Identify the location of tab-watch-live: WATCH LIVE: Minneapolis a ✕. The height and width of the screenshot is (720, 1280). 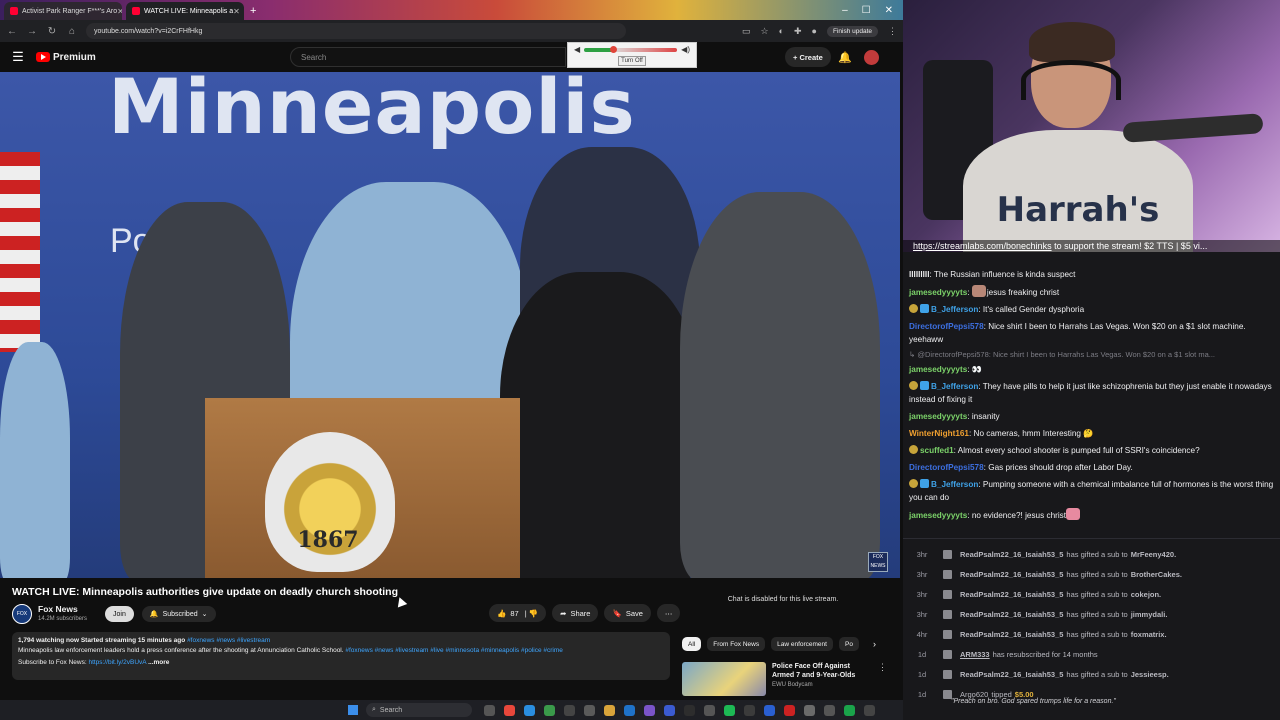
(185, 11).